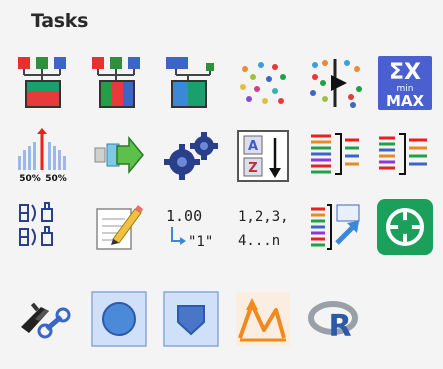 Image resolution: width=443 pixels, height=369 pixels. Describe the element at coordinates (253, 146) in the screenshot. I see `sort-a-label: A` at that location.